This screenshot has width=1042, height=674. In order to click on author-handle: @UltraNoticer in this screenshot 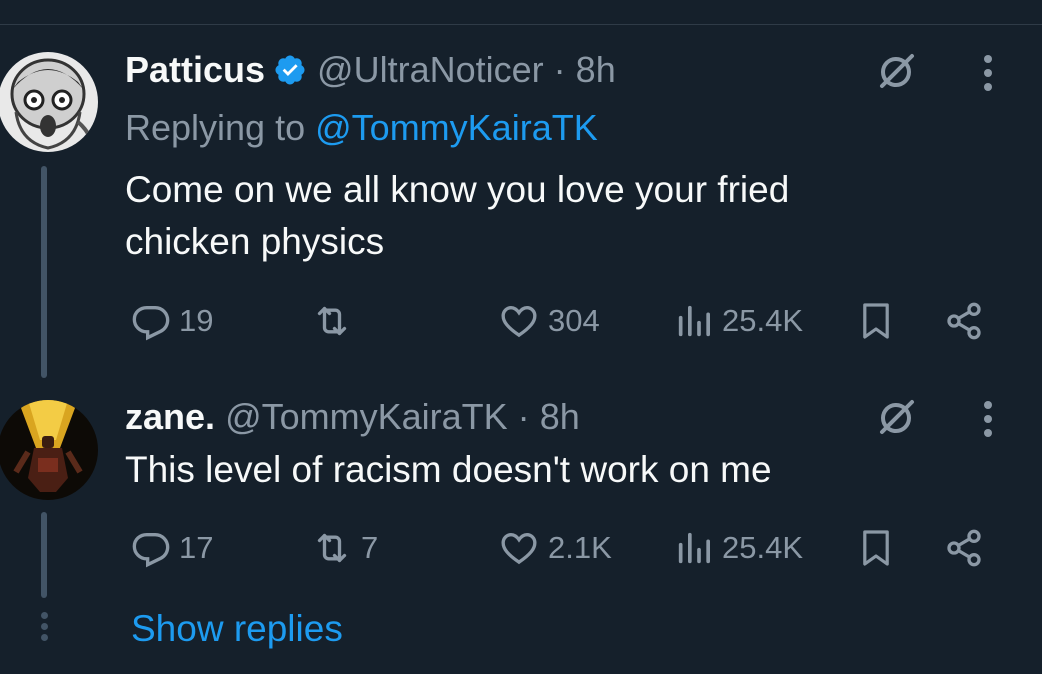, I will do `click(430, 69)`.